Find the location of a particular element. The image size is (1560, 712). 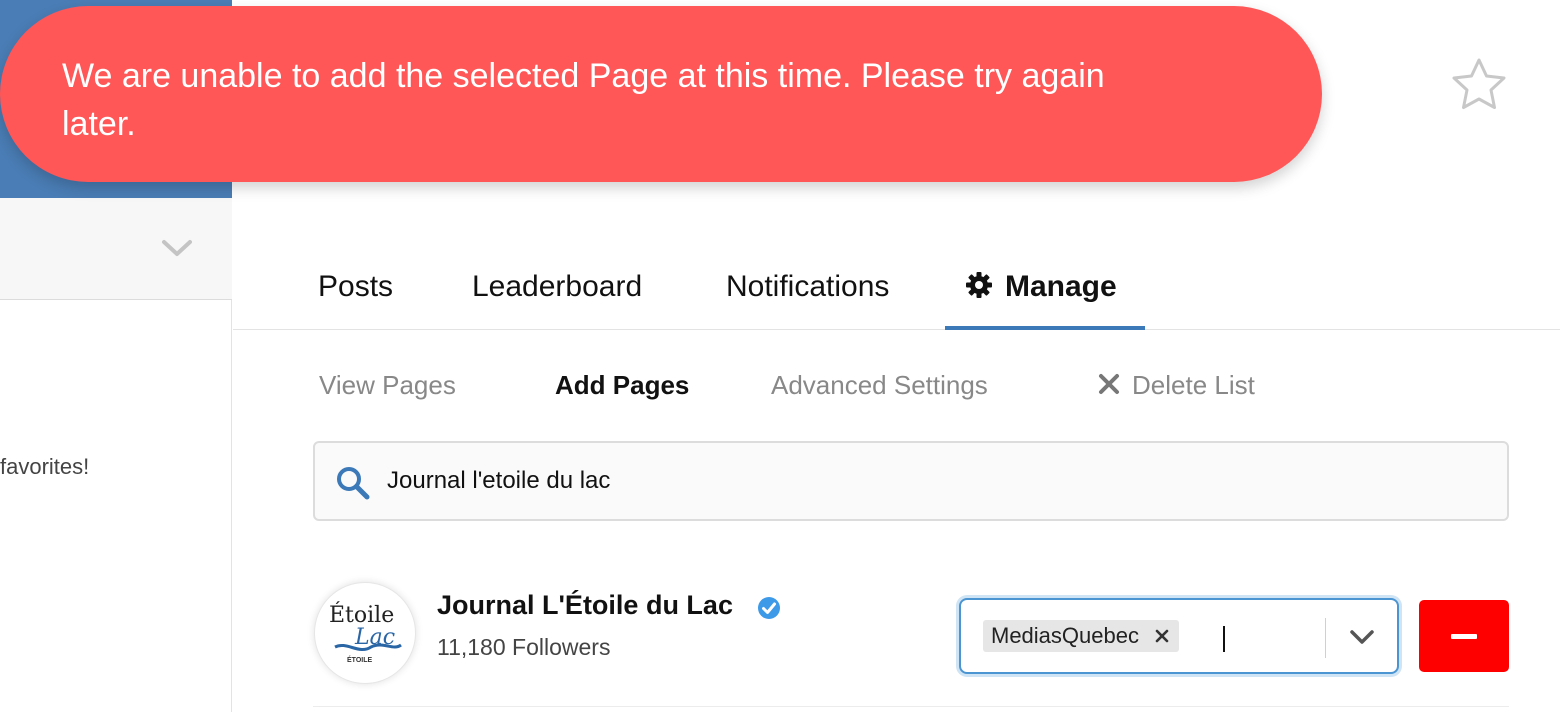

tab-manage: Manage is located at coordinates (1045, 300).